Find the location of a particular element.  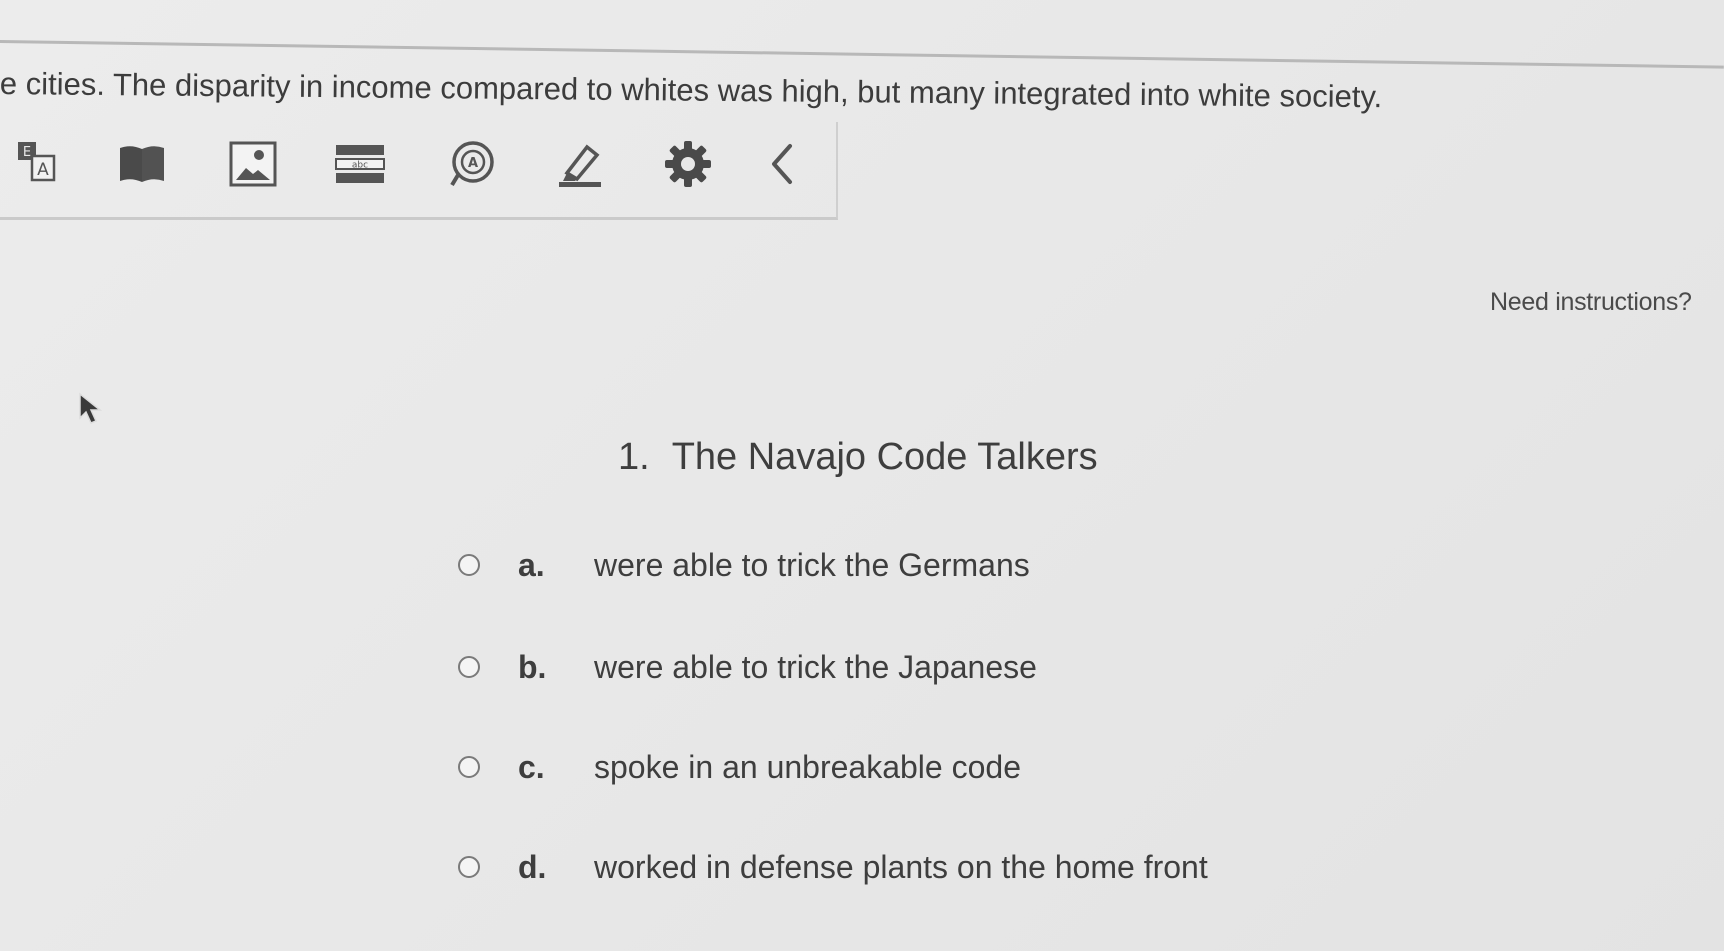

option-letter: a. is located at coordinates (531, 564).